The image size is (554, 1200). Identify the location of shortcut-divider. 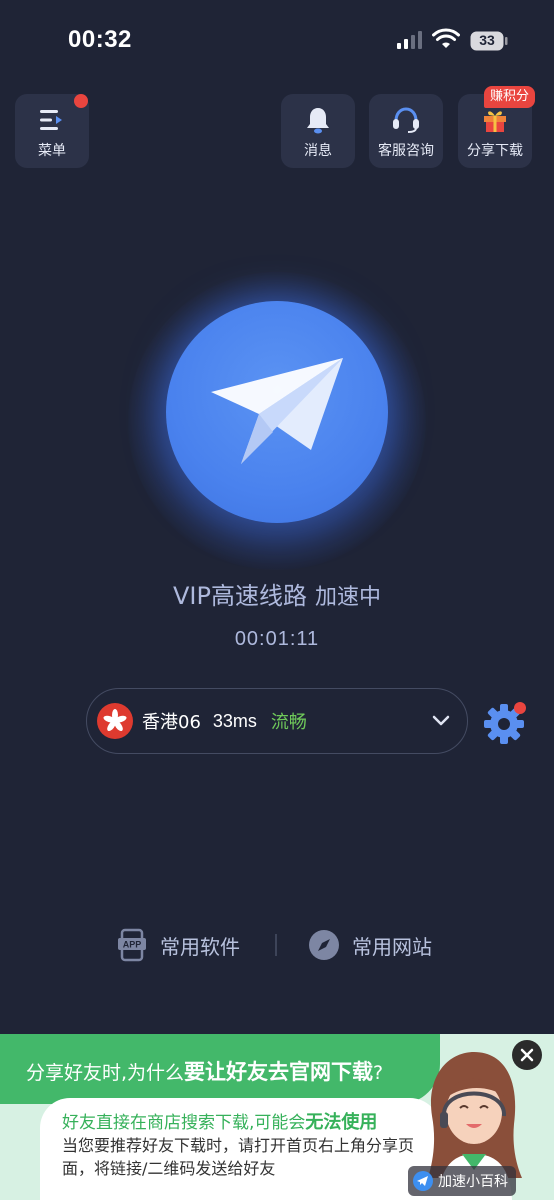
(276, 945).